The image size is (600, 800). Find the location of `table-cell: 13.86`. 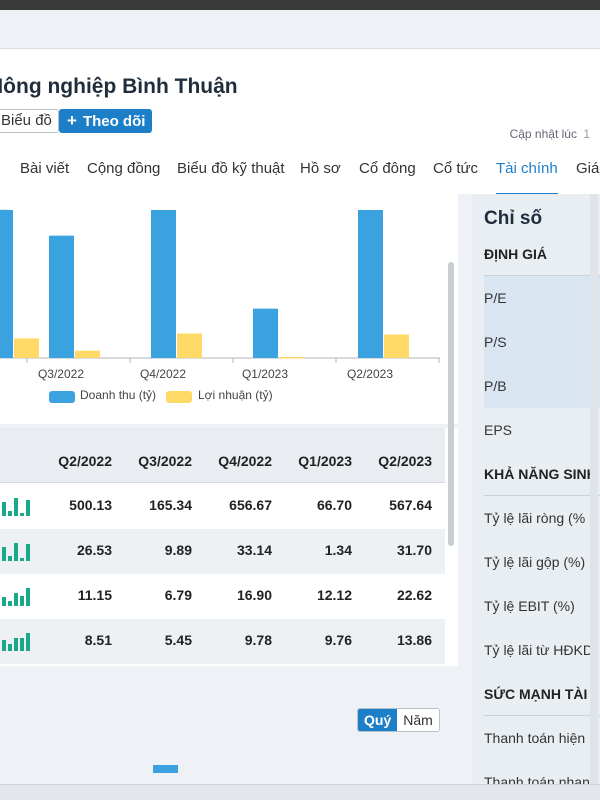

table-cell: 13.86 is located at coordinates (414, 640).